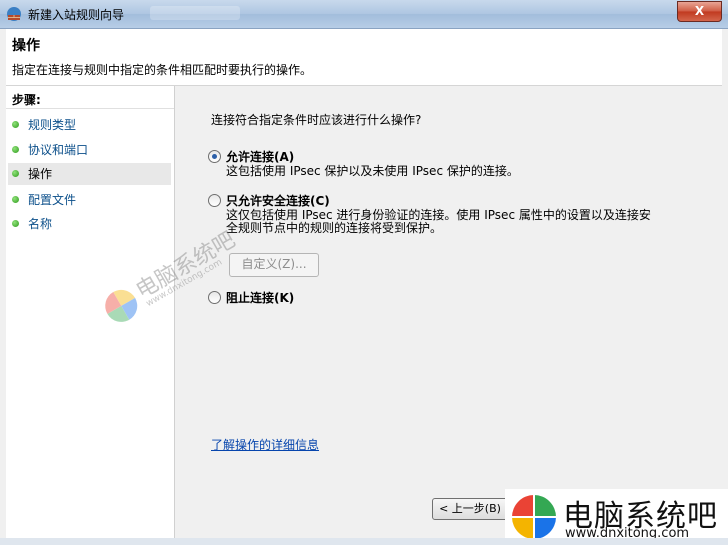 This screenshot has height=545, width=728. I want to click on step-label: 配置文件, so click(52, 200).